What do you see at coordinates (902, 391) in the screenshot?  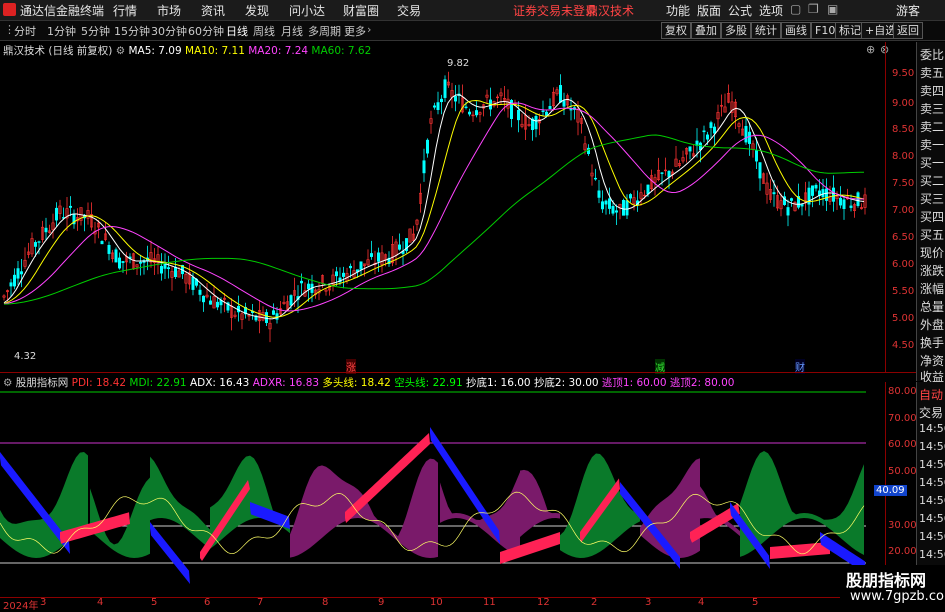 I see `ind-tick: 80.00` at bounding box center [902, 391].